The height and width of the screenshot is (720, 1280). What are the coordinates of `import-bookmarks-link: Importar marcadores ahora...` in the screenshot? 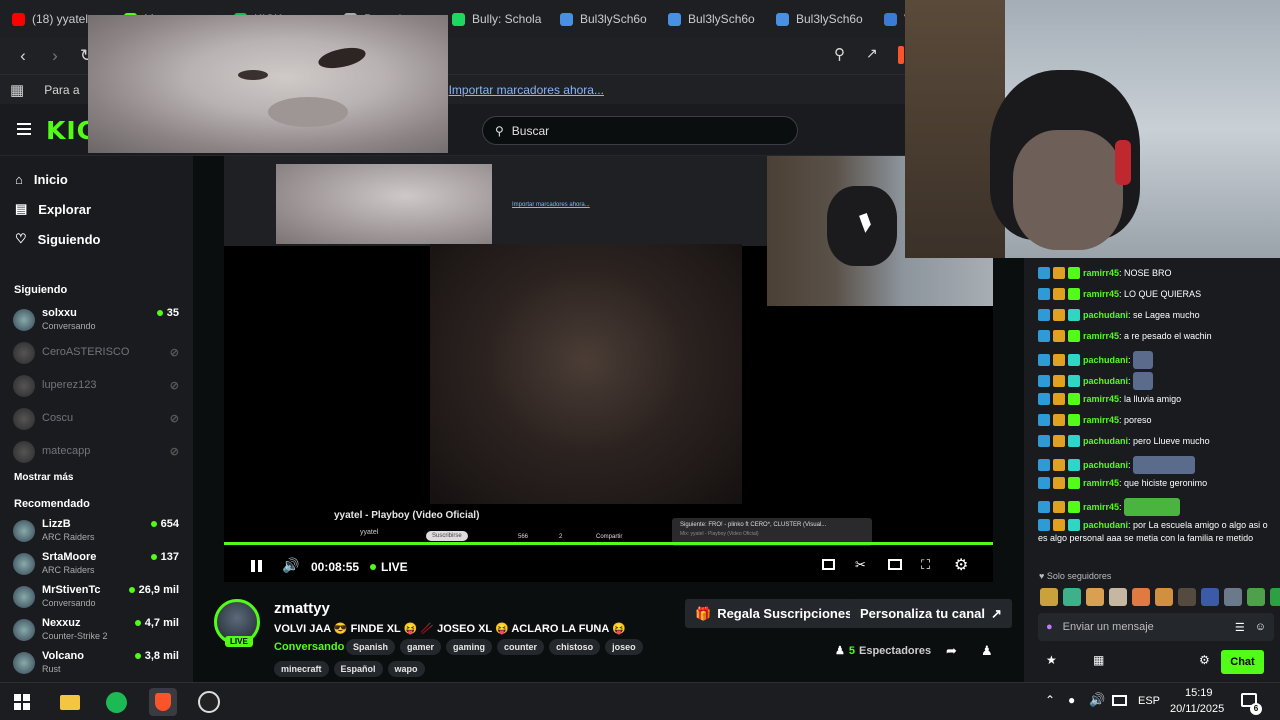 It's located at (526, 90).